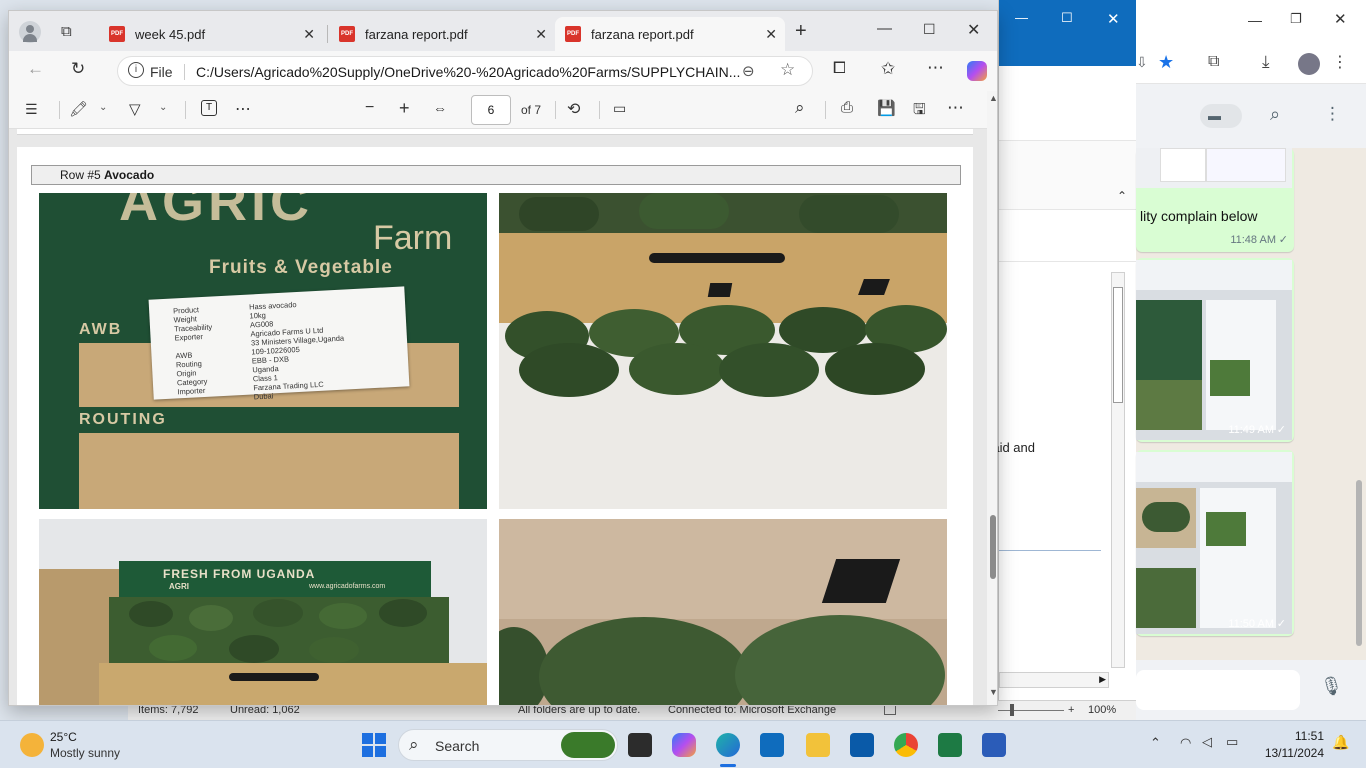  I want to click on more-tools-icon: ⋯, so click(243, 109).